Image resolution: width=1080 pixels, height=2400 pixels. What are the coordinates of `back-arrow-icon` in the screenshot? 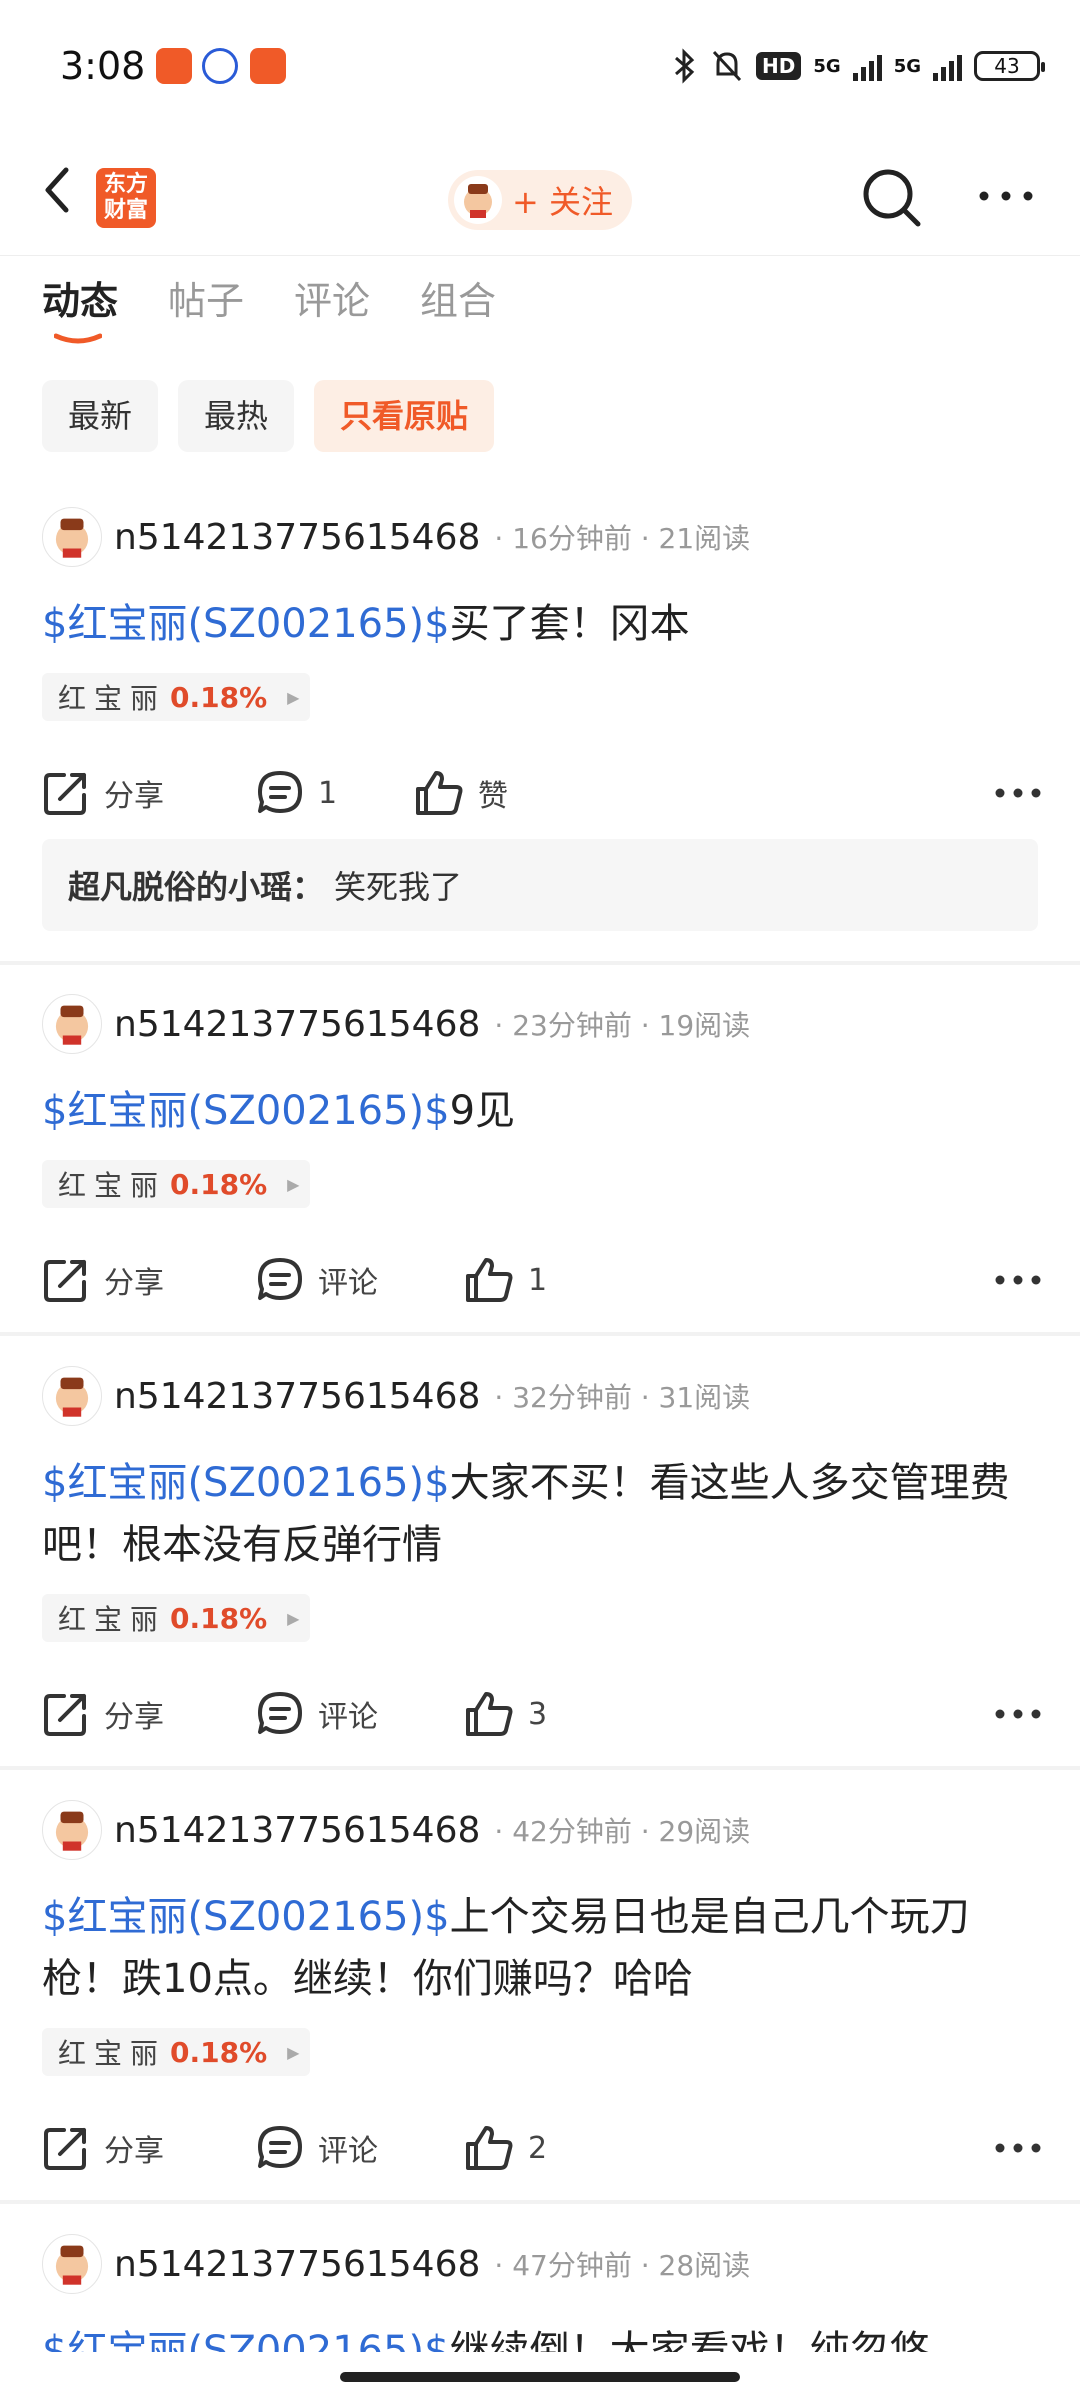 It's located at (57, 190).